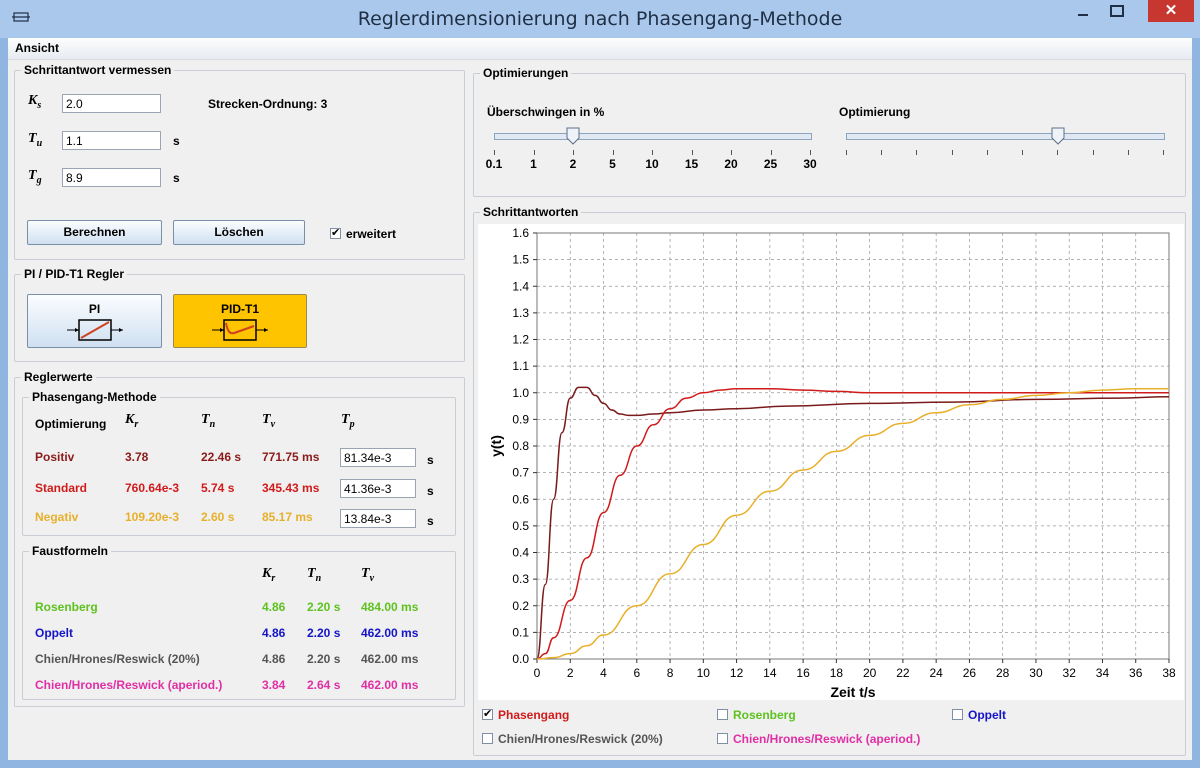 The image size is (1200, 768). I want to click on check-rosenberg-label: Rosenberg, so click(764, 715).